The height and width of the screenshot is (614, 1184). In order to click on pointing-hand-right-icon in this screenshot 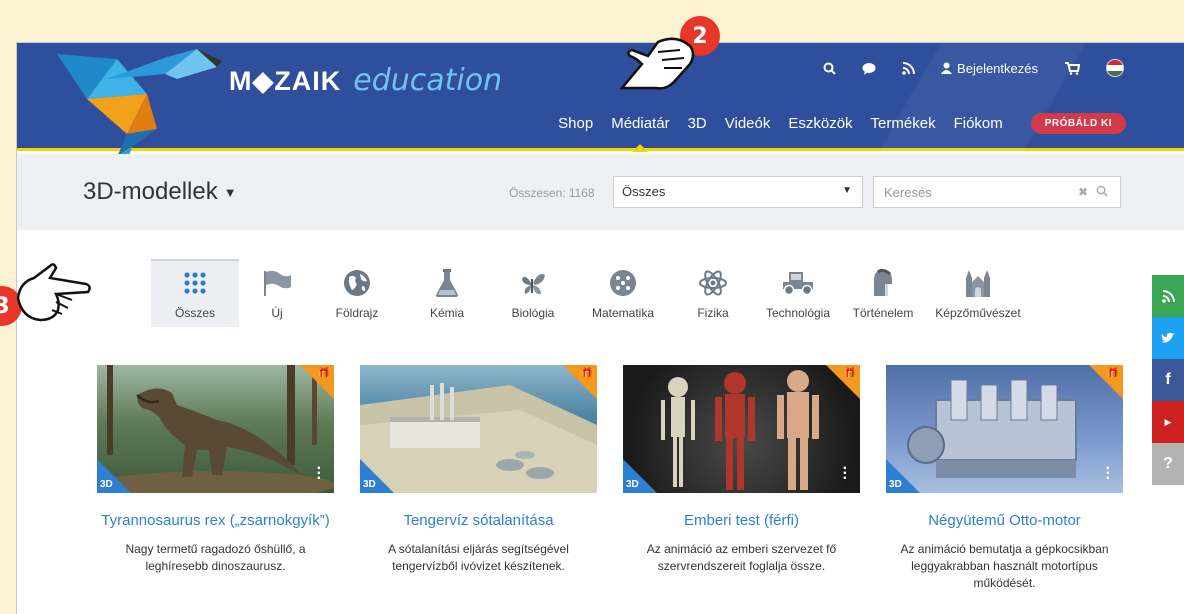, I will do `click(53, 292)`.